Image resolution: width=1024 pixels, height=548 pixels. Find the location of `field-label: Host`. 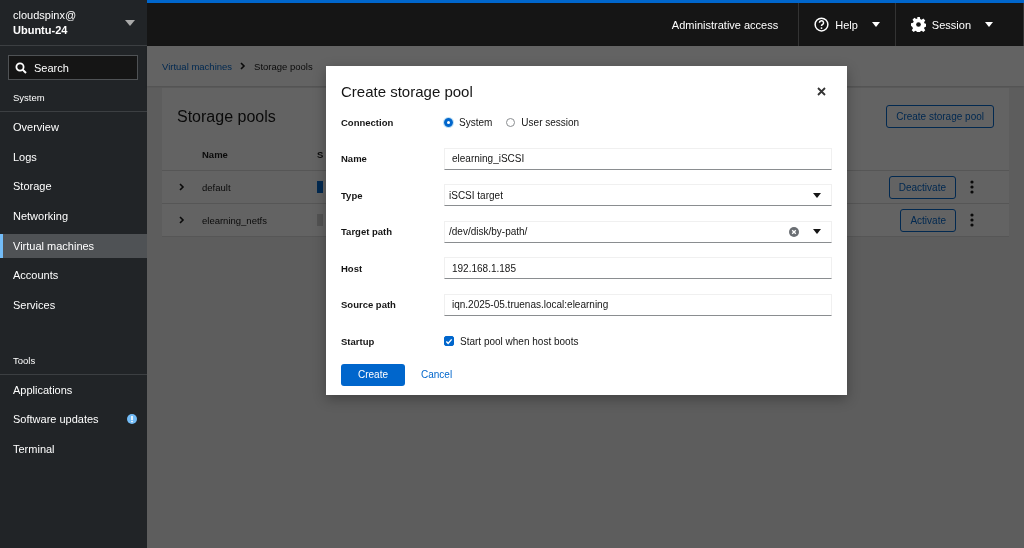

field-label: Host is located at coordinates (352, 268).